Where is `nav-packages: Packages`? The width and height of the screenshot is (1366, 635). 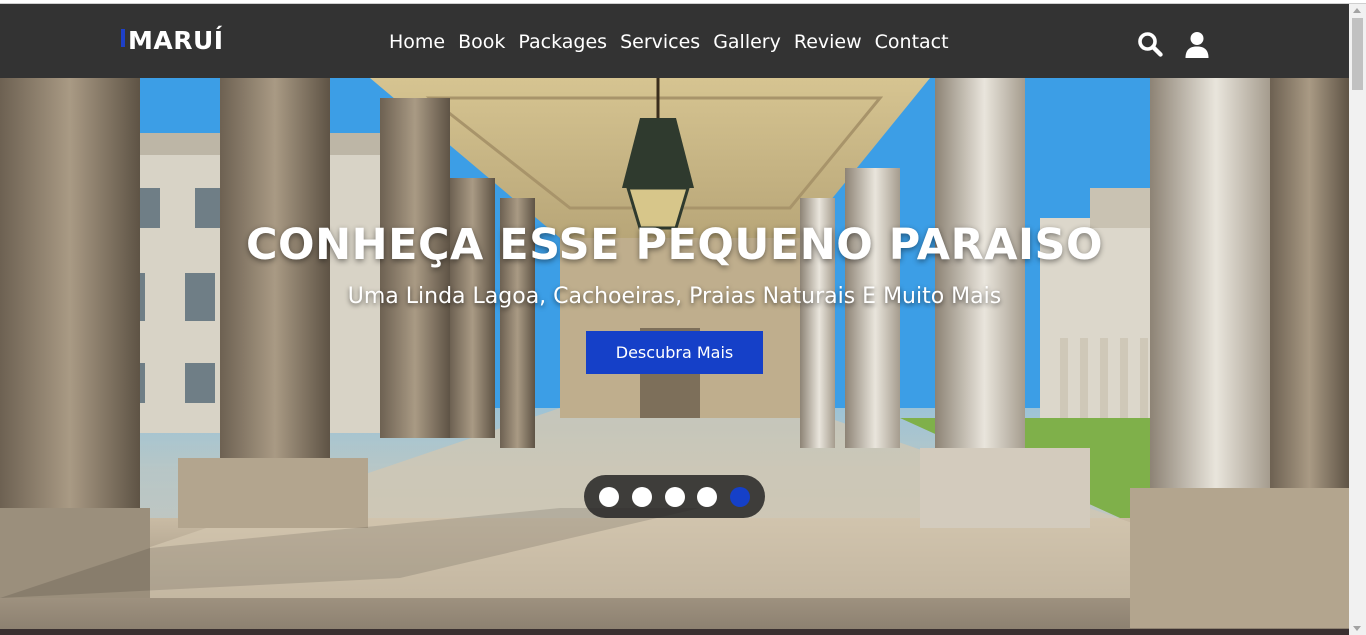 nav-packages: Packages is located at coordinates (562, 42).